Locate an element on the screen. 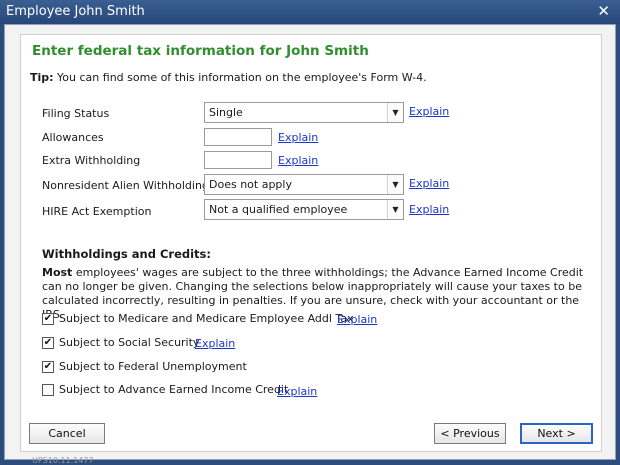 Image resolution: width=620 pixels, height=465 pixels. medicare-checkbox: ✔ is located at coordinates (48, 319).